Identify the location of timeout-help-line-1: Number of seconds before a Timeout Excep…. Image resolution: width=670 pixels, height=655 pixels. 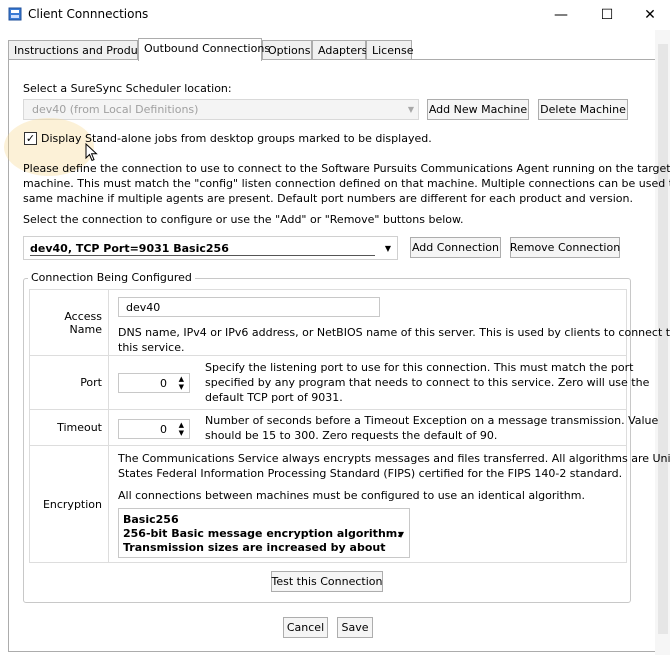
(432, 420).